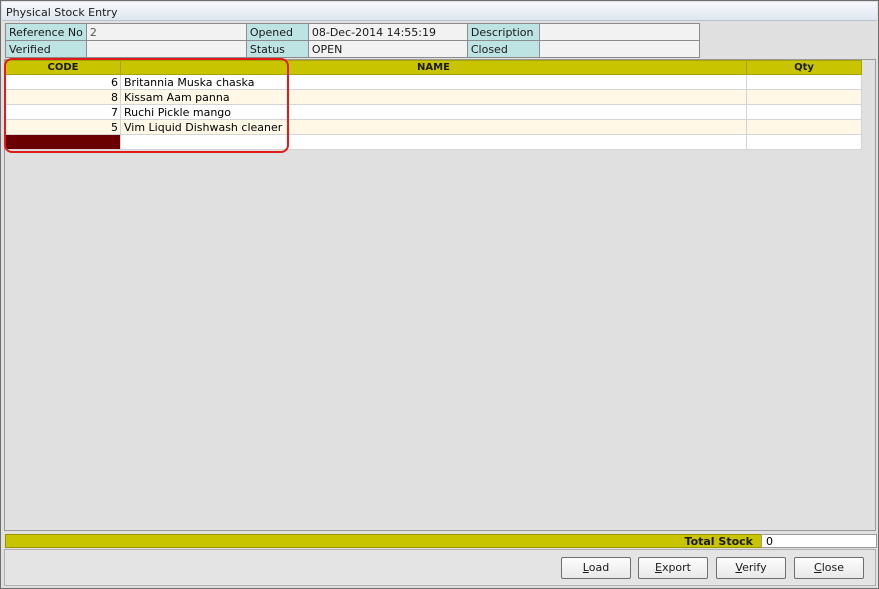 The image size is (879, 589). I want to click on table-row: 6 Britannia Muska chaska, so click(433, 82).